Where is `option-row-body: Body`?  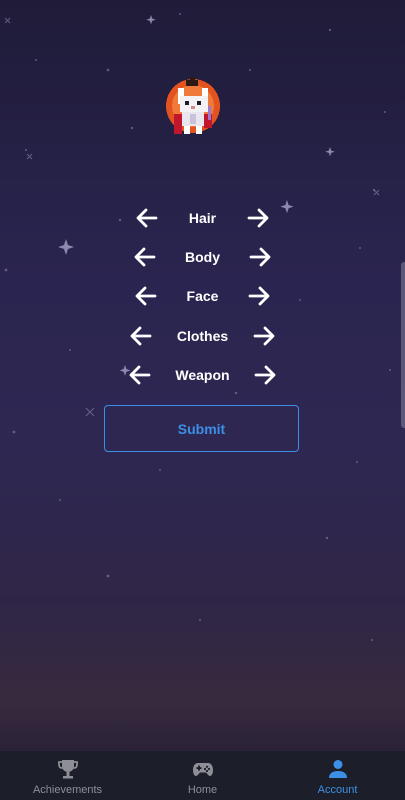 option-row-body: Body is located at coordinates (202, 257).